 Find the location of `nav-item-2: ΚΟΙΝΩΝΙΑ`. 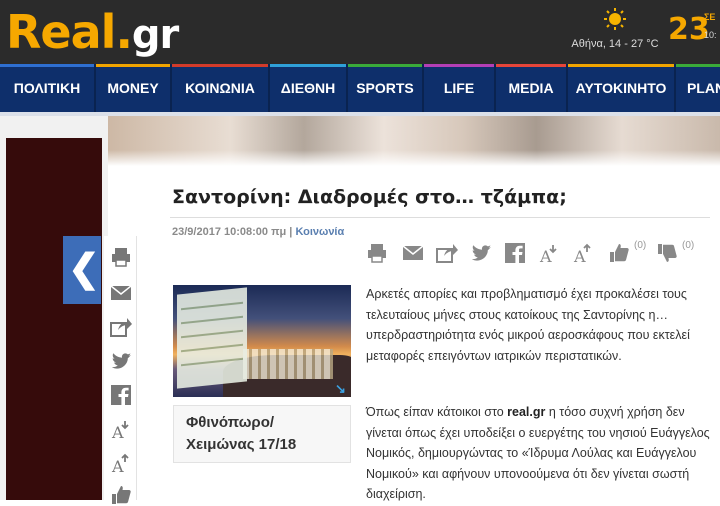

nav-item-2: ΚΟΙΝΩΝΙΑ is located at coordinates (220, 88).